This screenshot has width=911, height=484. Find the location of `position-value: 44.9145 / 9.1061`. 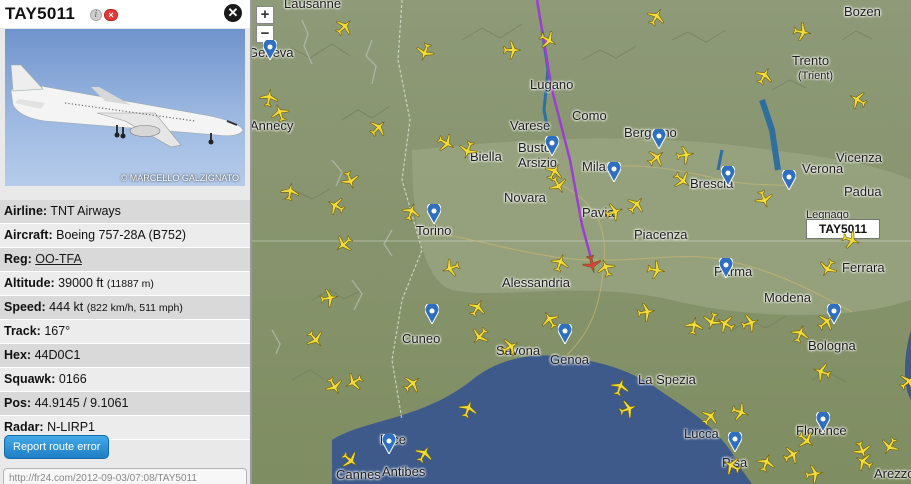

position-value: 44.9145 / 9.1061 is located at coordinates (81, 403).